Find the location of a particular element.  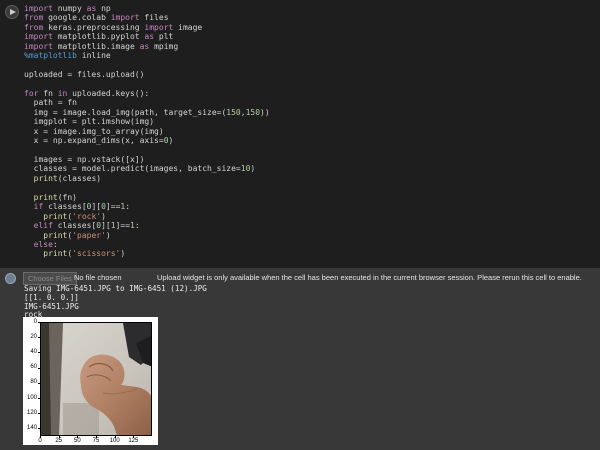

code-token: in is located at coordinates (62, 93).